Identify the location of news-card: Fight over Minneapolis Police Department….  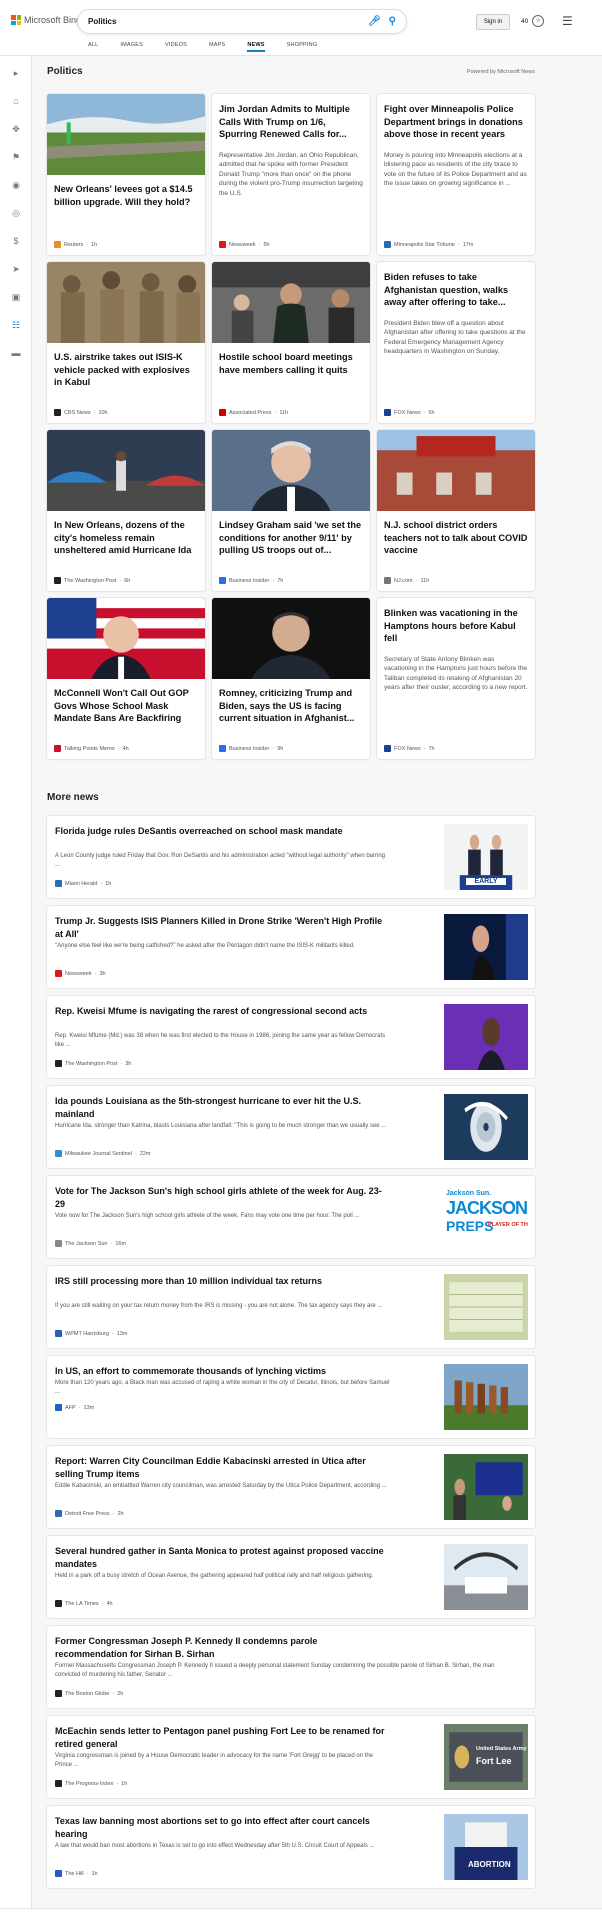
(456, 174).